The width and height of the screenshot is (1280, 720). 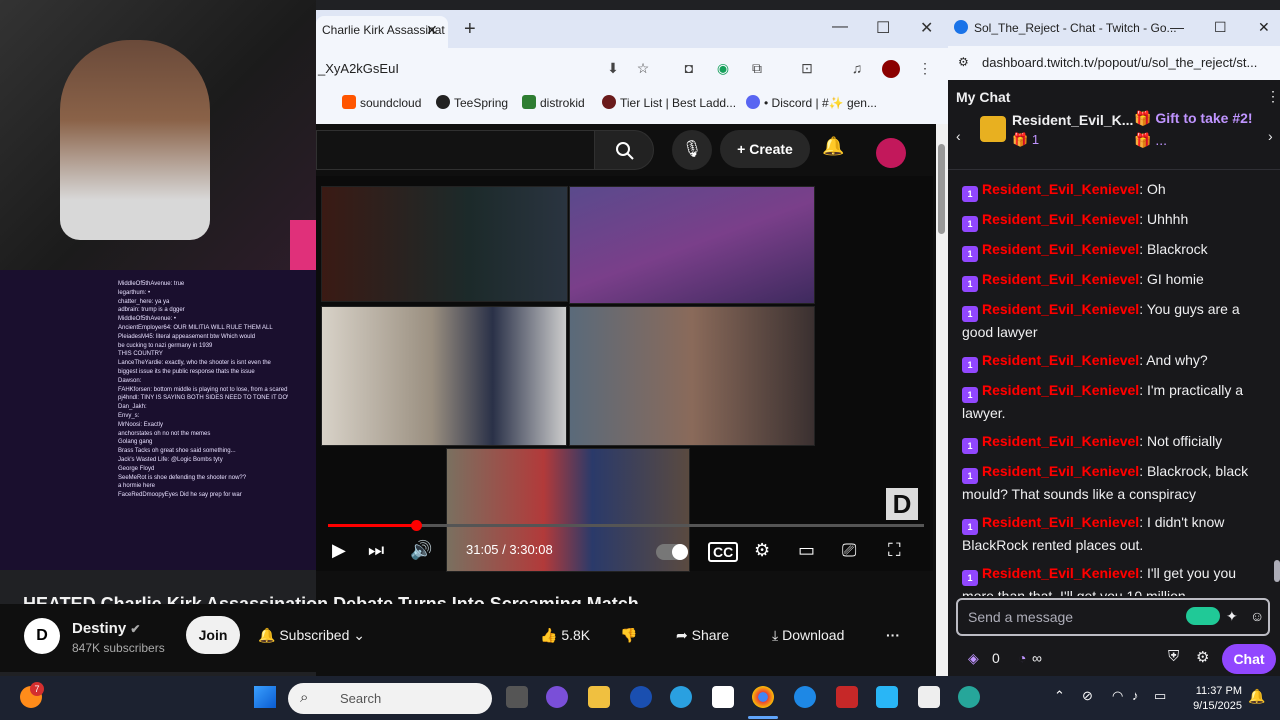 I want to click on minimize-button: —, so click(x=840, y=27).